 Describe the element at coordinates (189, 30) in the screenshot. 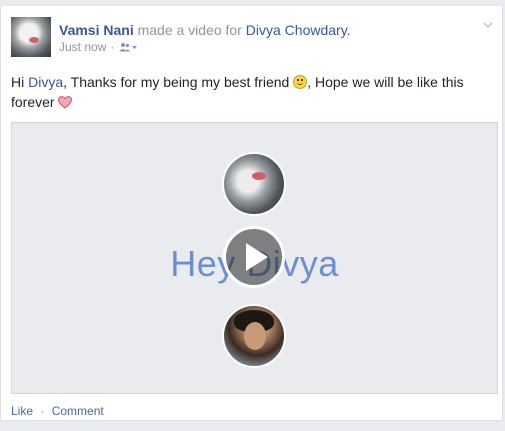

I see `action-text-label: made a video for` at that location.